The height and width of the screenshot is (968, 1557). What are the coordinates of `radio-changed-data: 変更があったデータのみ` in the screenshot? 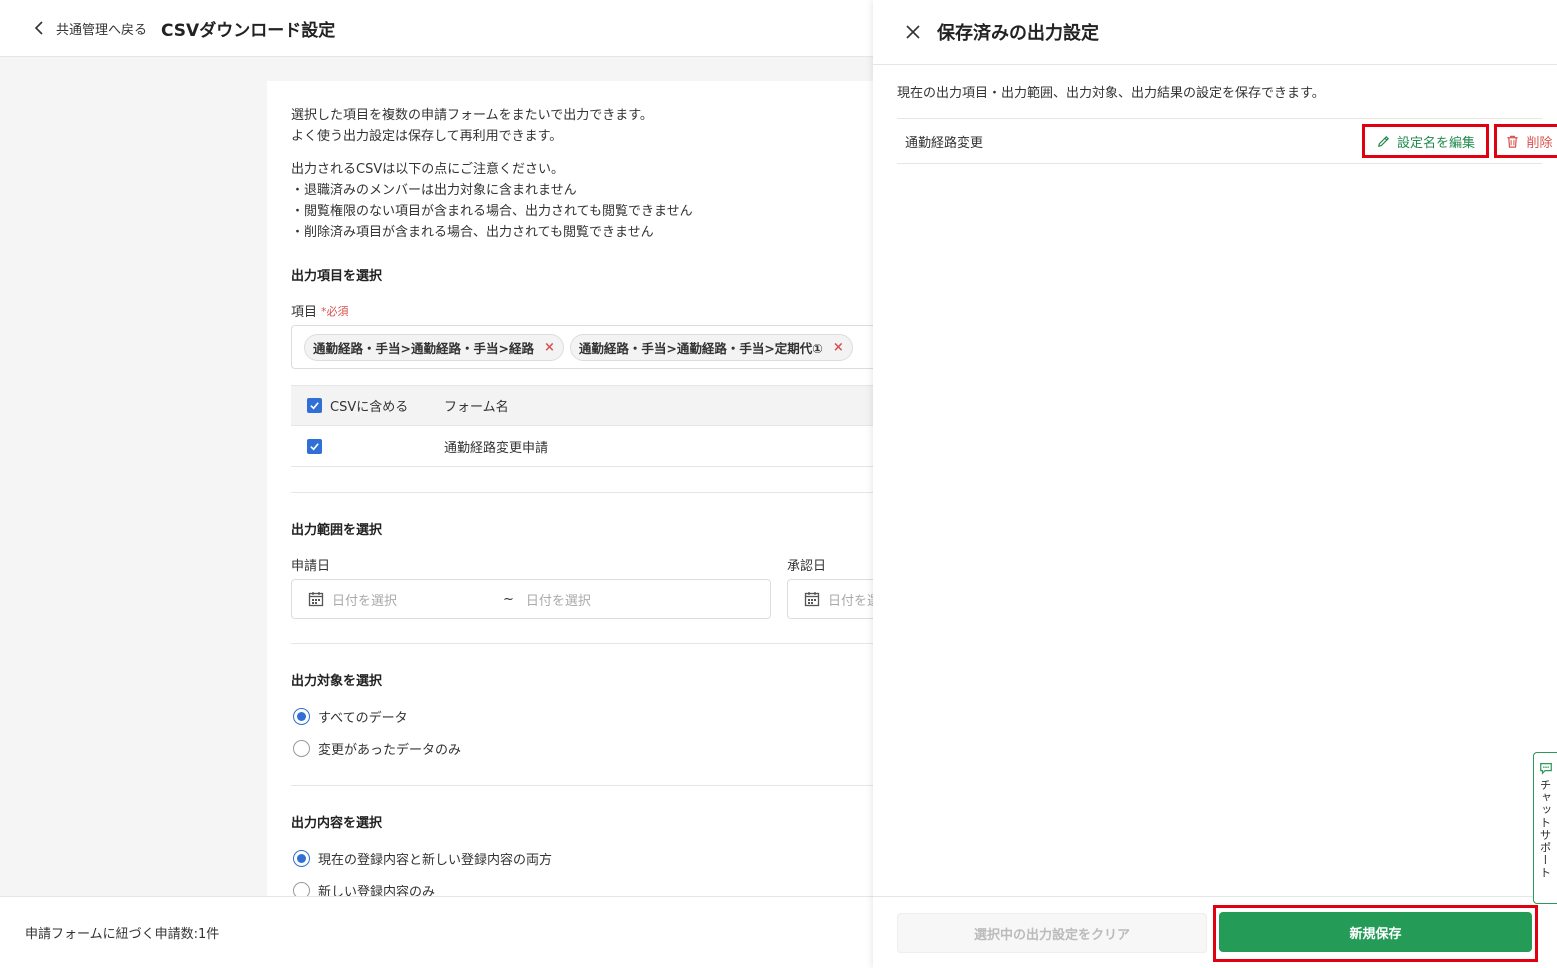 It's located at (377, 748).